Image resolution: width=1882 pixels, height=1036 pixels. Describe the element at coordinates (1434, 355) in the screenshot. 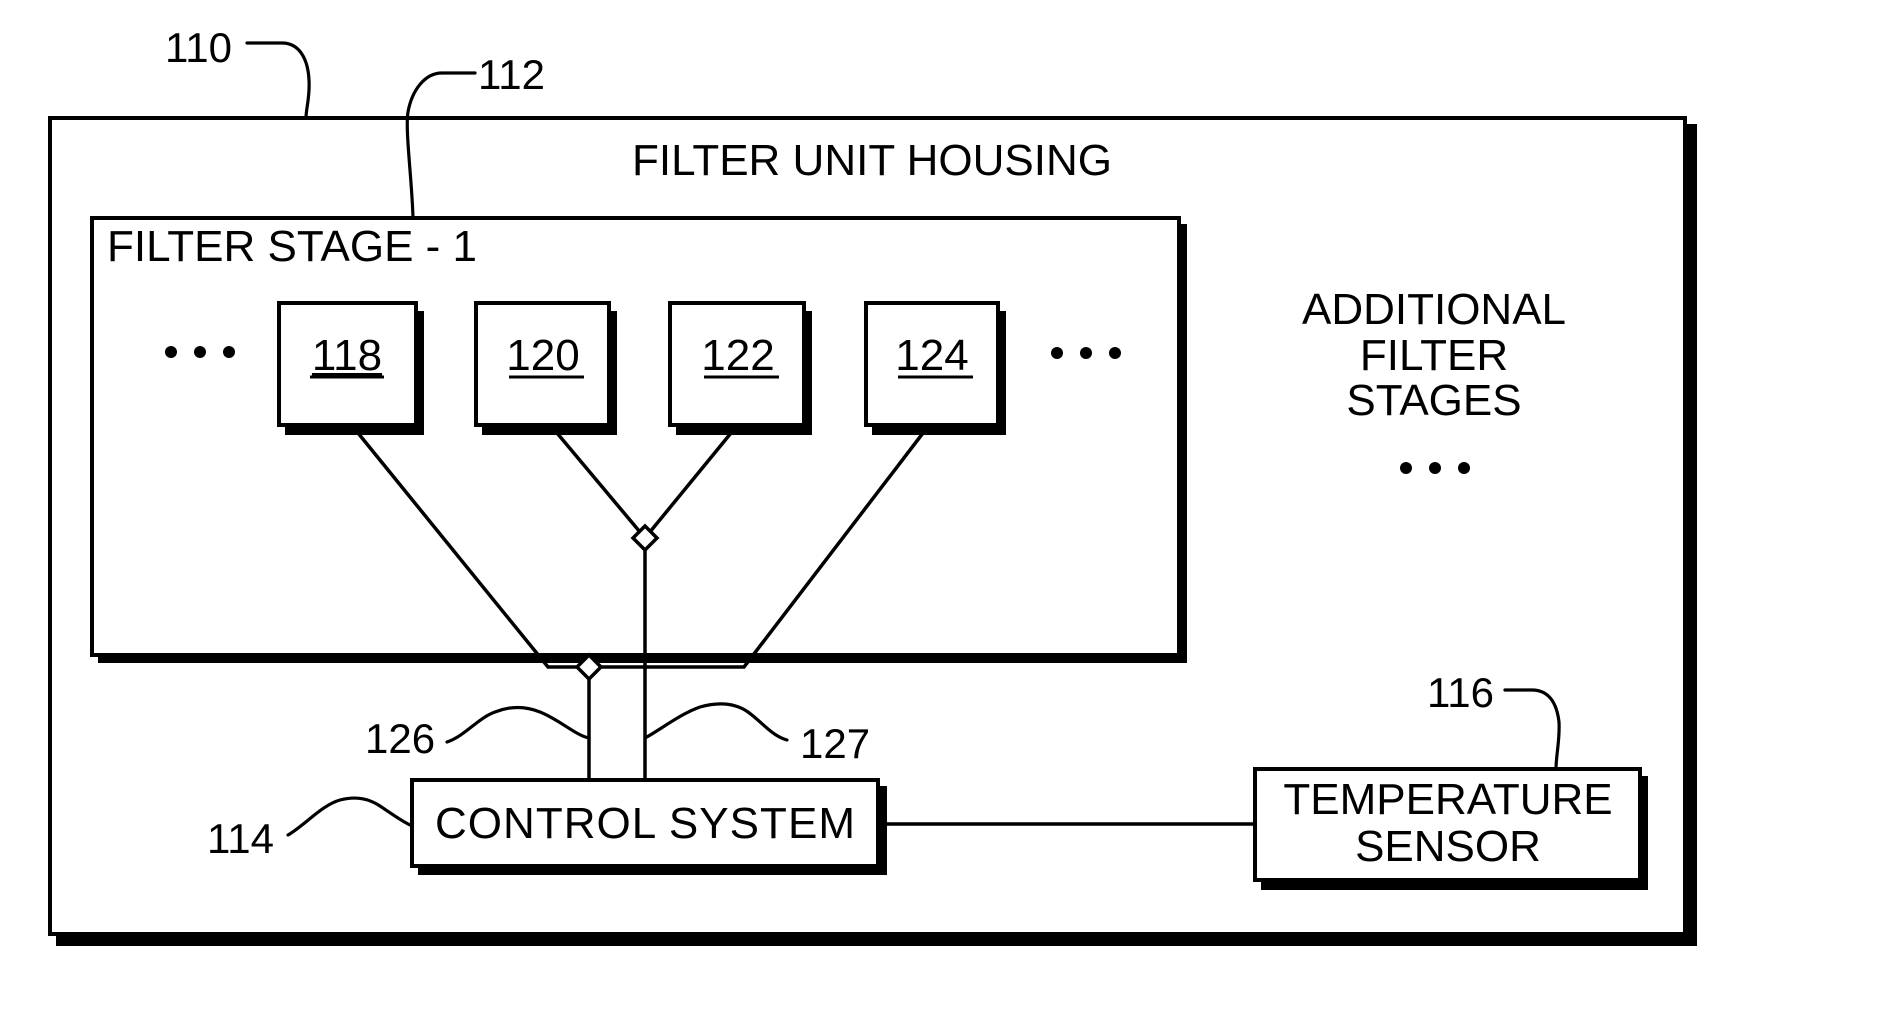

I see `additional-stages-line-2: FILTER` at that location.